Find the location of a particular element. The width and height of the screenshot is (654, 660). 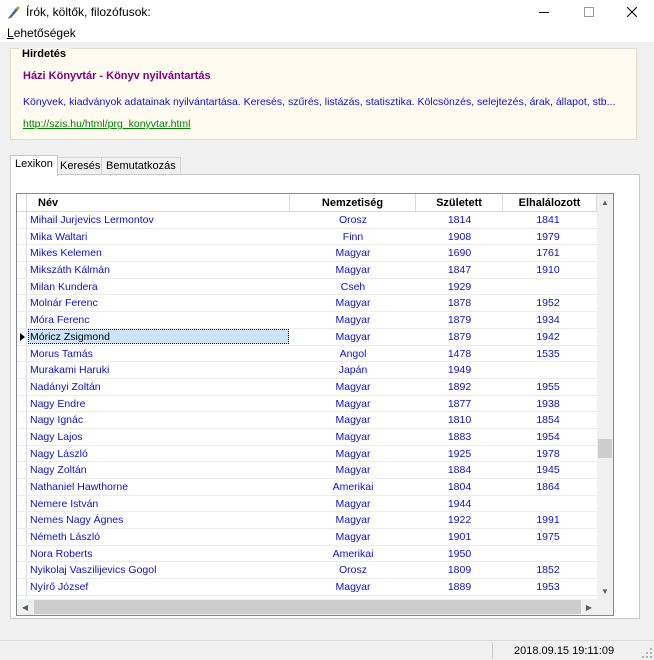

cell-name: Nadányi Zoltán is located at coordinates (158, 387).